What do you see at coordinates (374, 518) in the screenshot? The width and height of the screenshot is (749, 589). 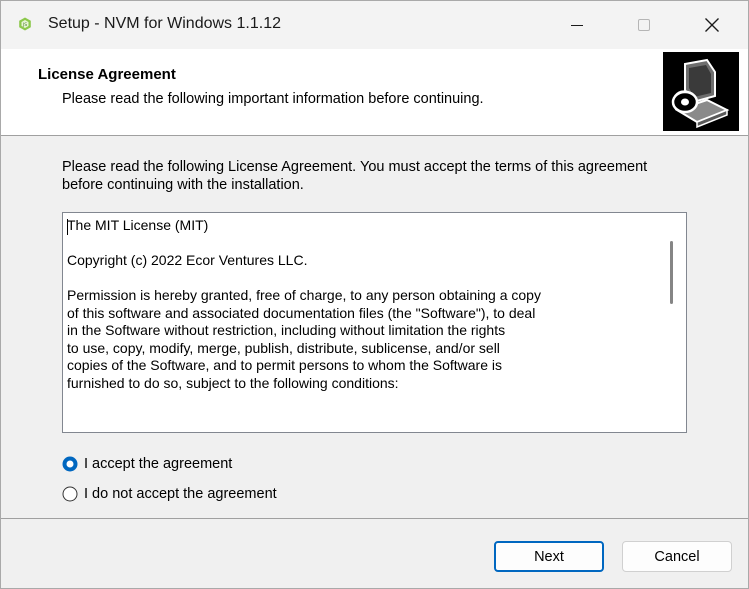 I see `footer-divider` at bounding box center [374, 518].